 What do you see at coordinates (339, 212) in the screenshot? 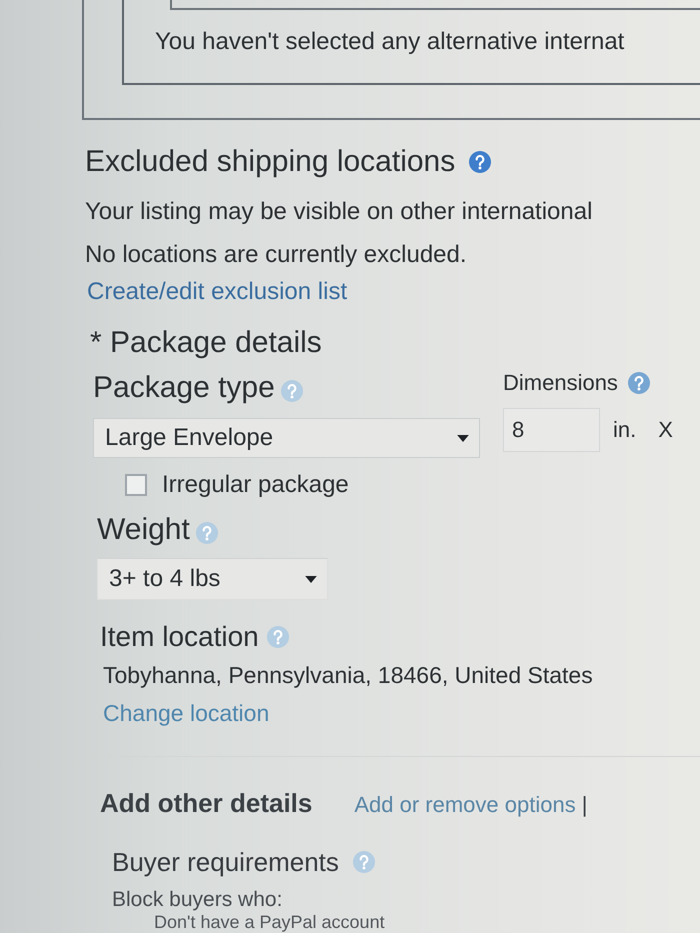
I see `note-text: Your listing may be visible on other international` at bounding box center [339, 212].